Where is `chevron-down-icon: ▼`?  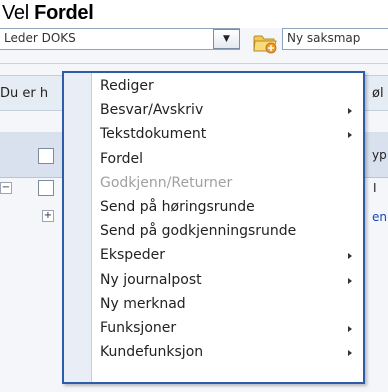
chevron-down-icon: ▼ is located at coordinates (226, 39).